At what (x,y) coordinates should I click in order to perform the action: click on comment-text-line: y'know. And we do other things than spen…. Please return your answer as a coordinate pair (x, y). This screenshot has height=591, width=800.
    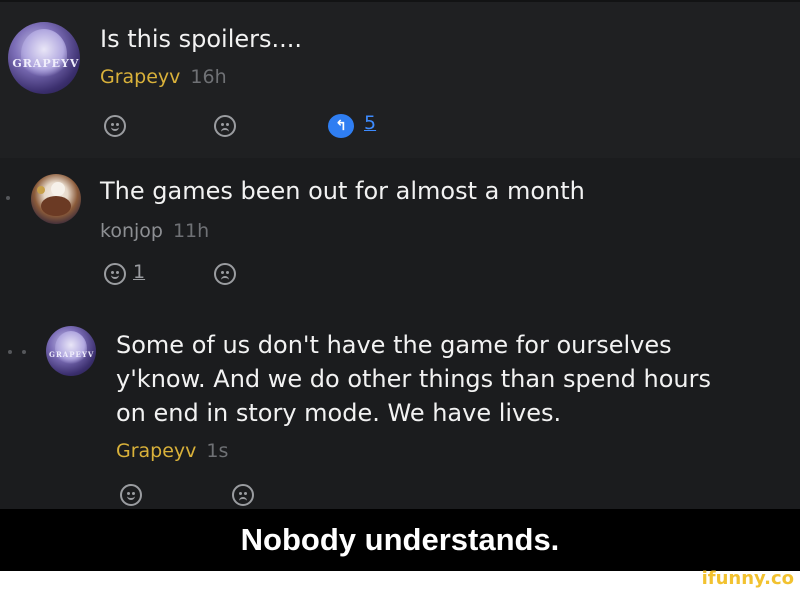
    Looking at the image, I should click on (413, 379).